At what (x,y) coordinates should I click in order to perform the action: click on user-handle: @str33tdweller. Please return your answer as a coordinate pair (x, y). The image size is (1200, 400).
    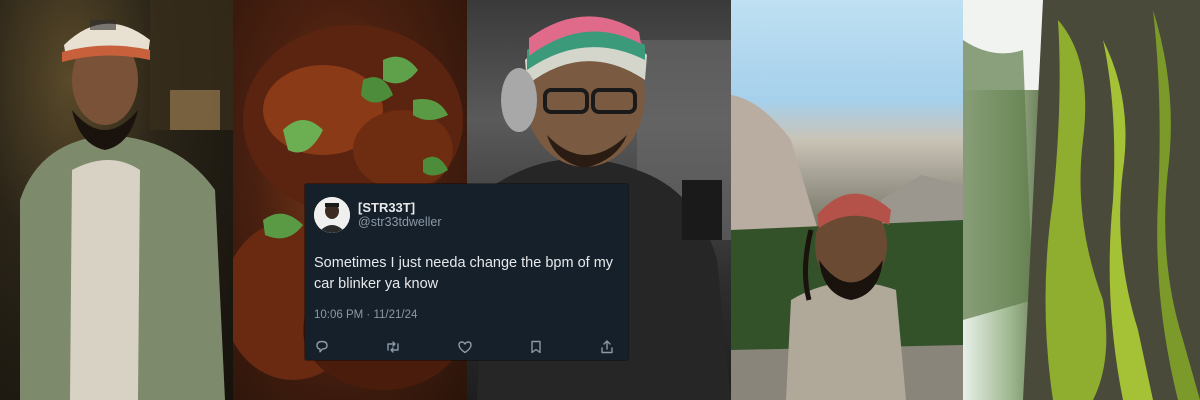
    Looking at the image, I should click on (400, 222).